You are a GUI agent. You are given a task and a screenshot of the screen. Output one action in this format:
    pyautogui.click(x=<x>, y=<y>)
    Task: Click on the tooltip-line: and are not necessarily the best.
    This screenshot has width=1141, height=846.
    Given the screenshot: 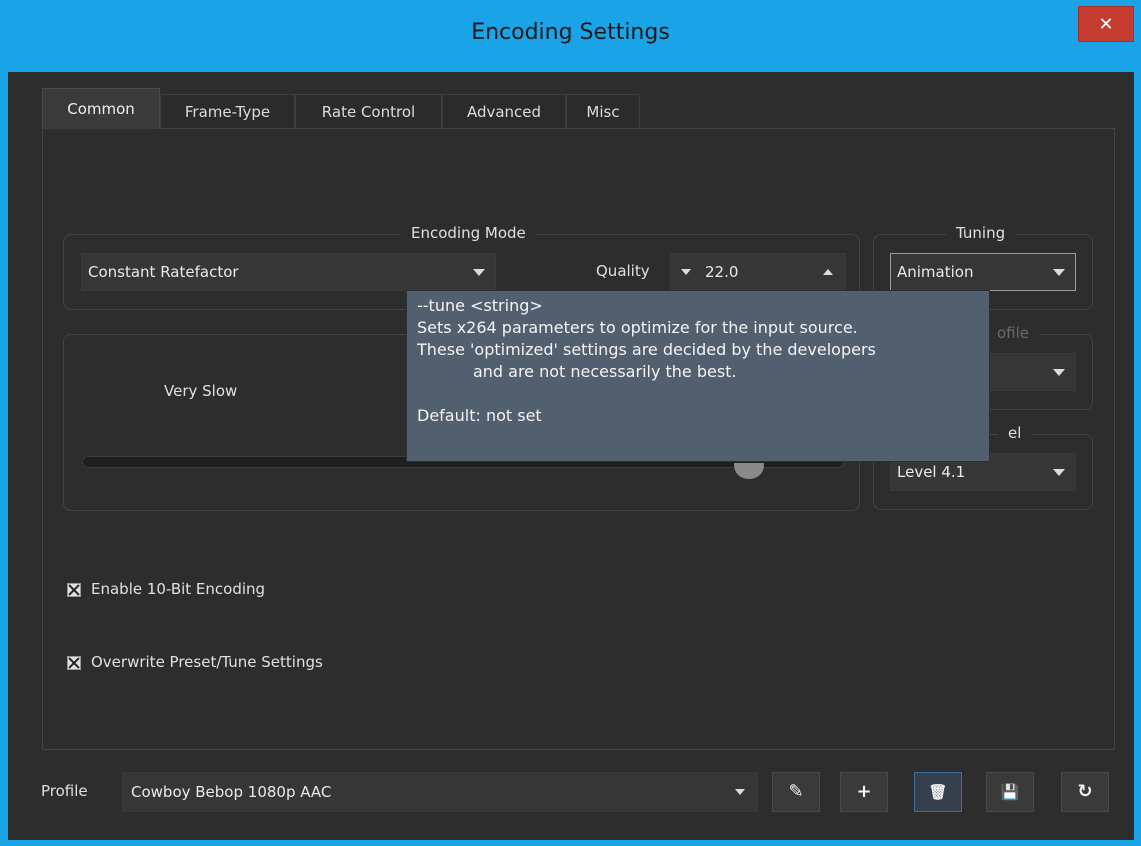 What is the action you would take?
    pyautogui.click(x=577, y=371)
    